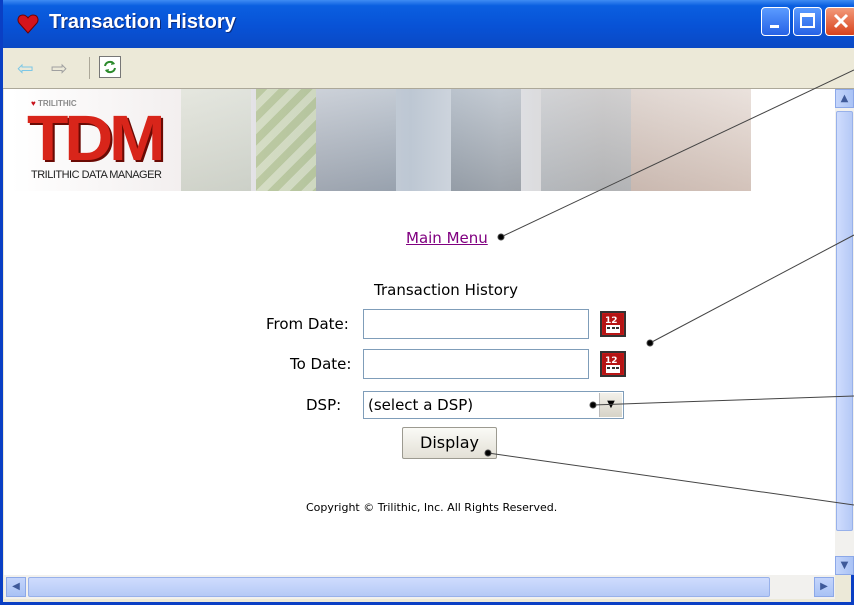 This screenshot has height=605, width=854. I want to click on scroll-down-arrow-icon: ▼, so click(844, 565).